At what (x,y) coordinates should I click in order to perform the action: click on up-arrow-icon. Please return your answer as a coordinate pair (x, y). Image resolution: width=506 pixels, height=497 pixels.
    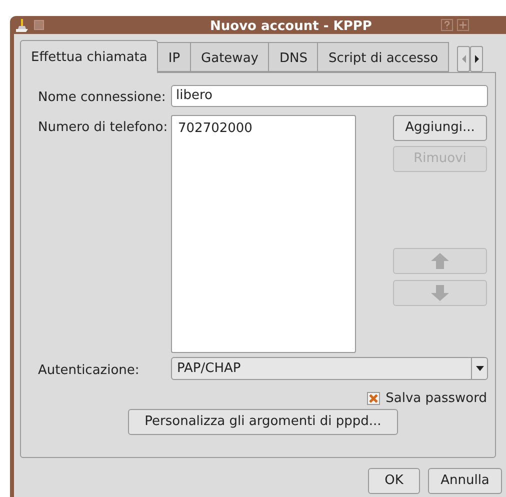
    Looking at the image, I should click on (440, 261).